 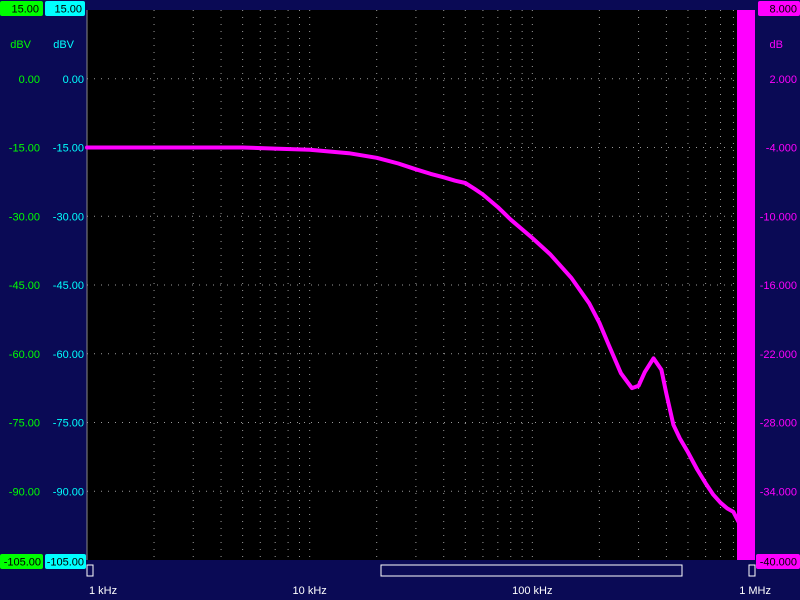 What do you see at coordinates (430, 591) in the screenshot?
I see `x-axis-labels: 1 kHz 10 kHz 100 kHz 1 MHz` at bounding box center [430, 591].